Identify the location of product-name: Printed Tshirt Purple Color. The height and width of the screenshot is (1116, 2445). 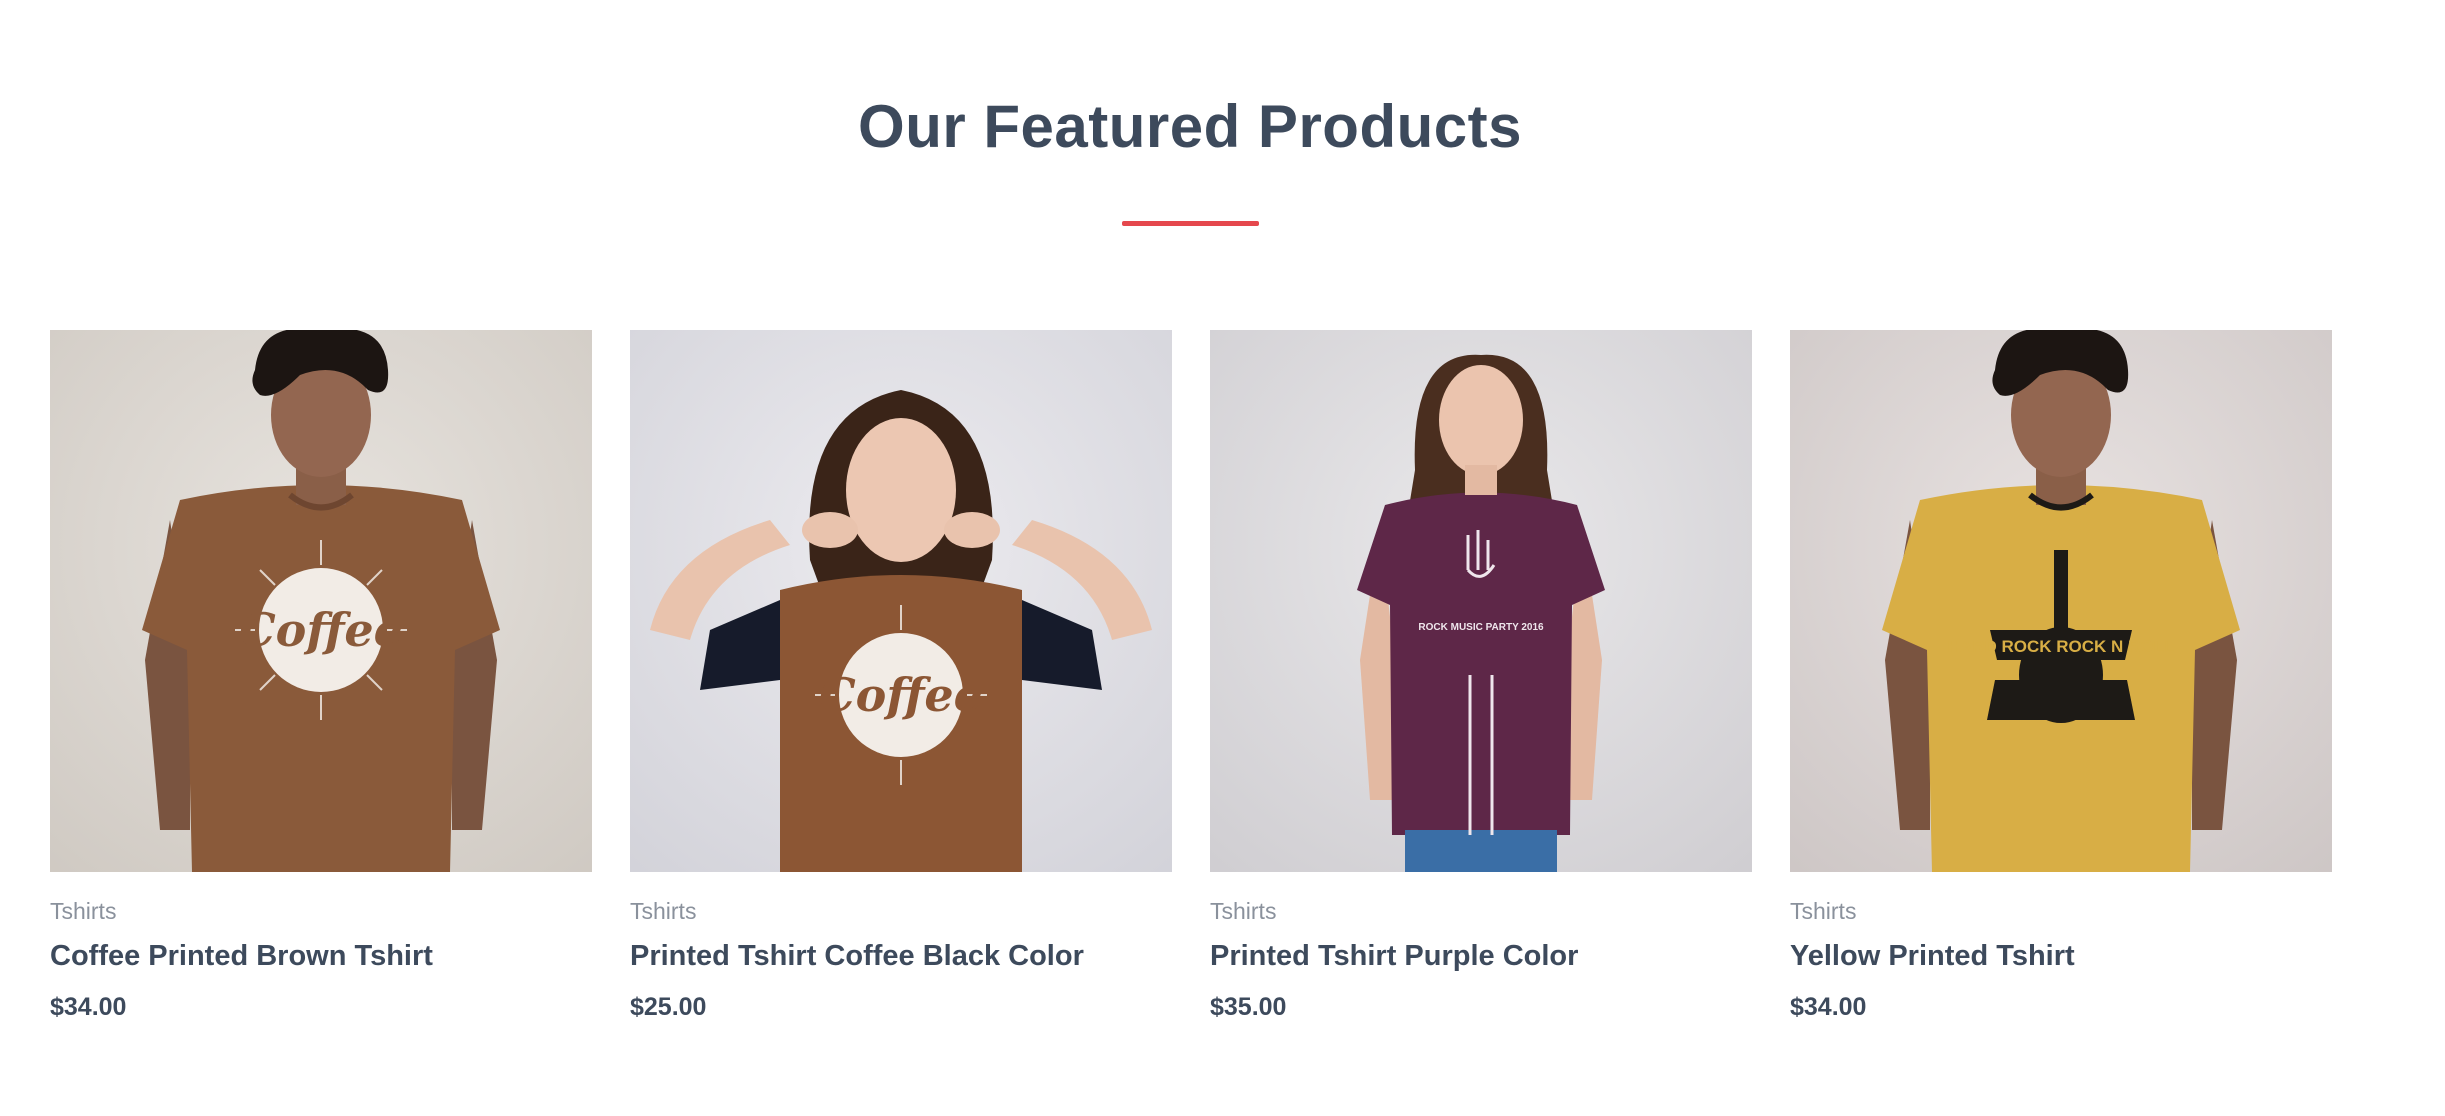
(1481, 956).